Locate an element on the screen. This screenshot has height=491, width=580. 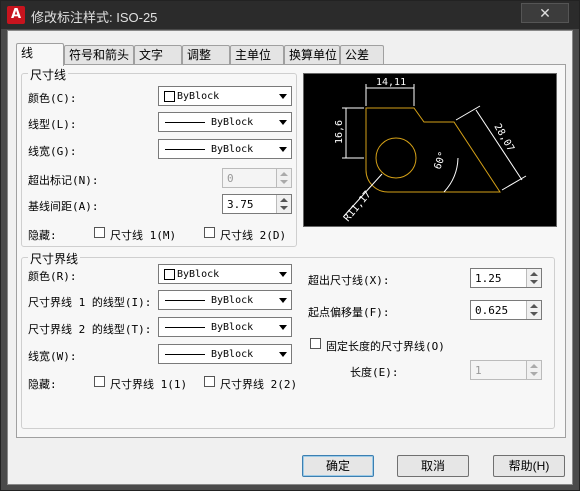
tab-label: 符号和箭头 is located at coordinates (99, 55).